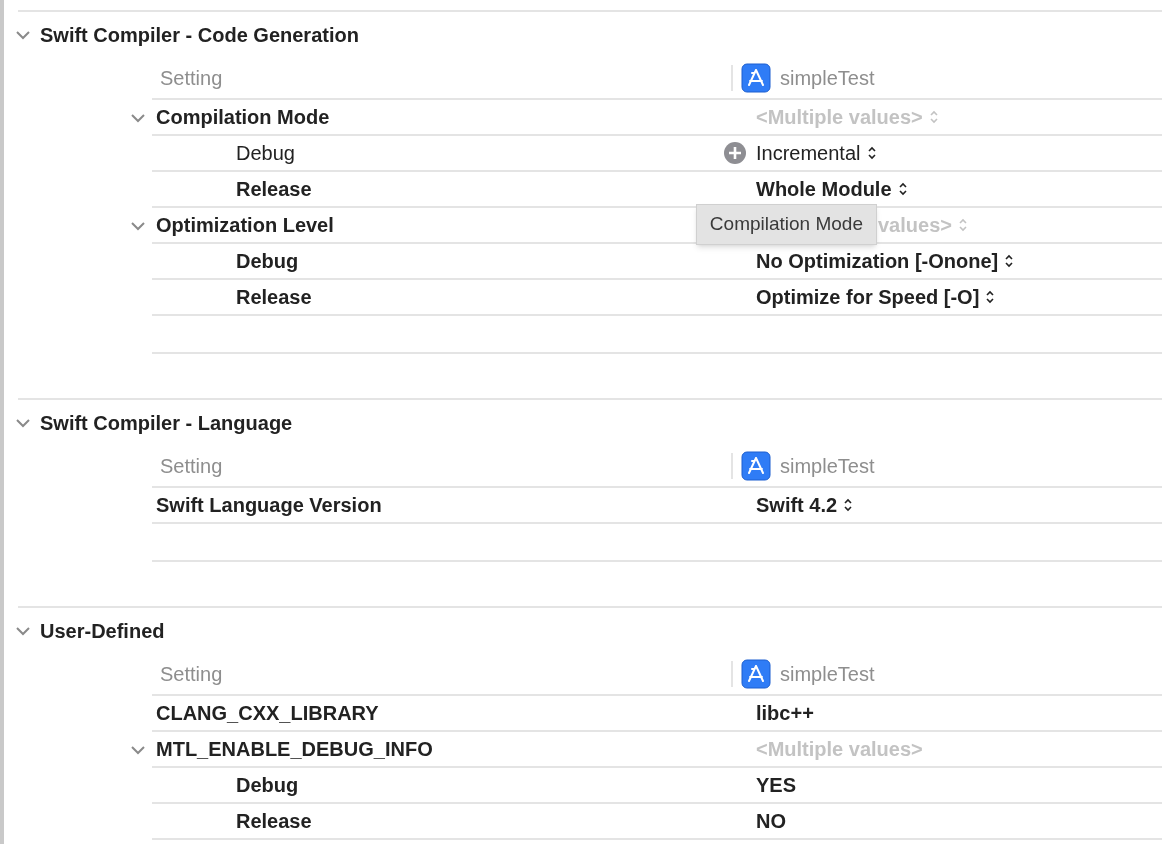 This screenshot has height=844, width=1162. I want to click on setting-name: Optimization Level, so click(245, 225).